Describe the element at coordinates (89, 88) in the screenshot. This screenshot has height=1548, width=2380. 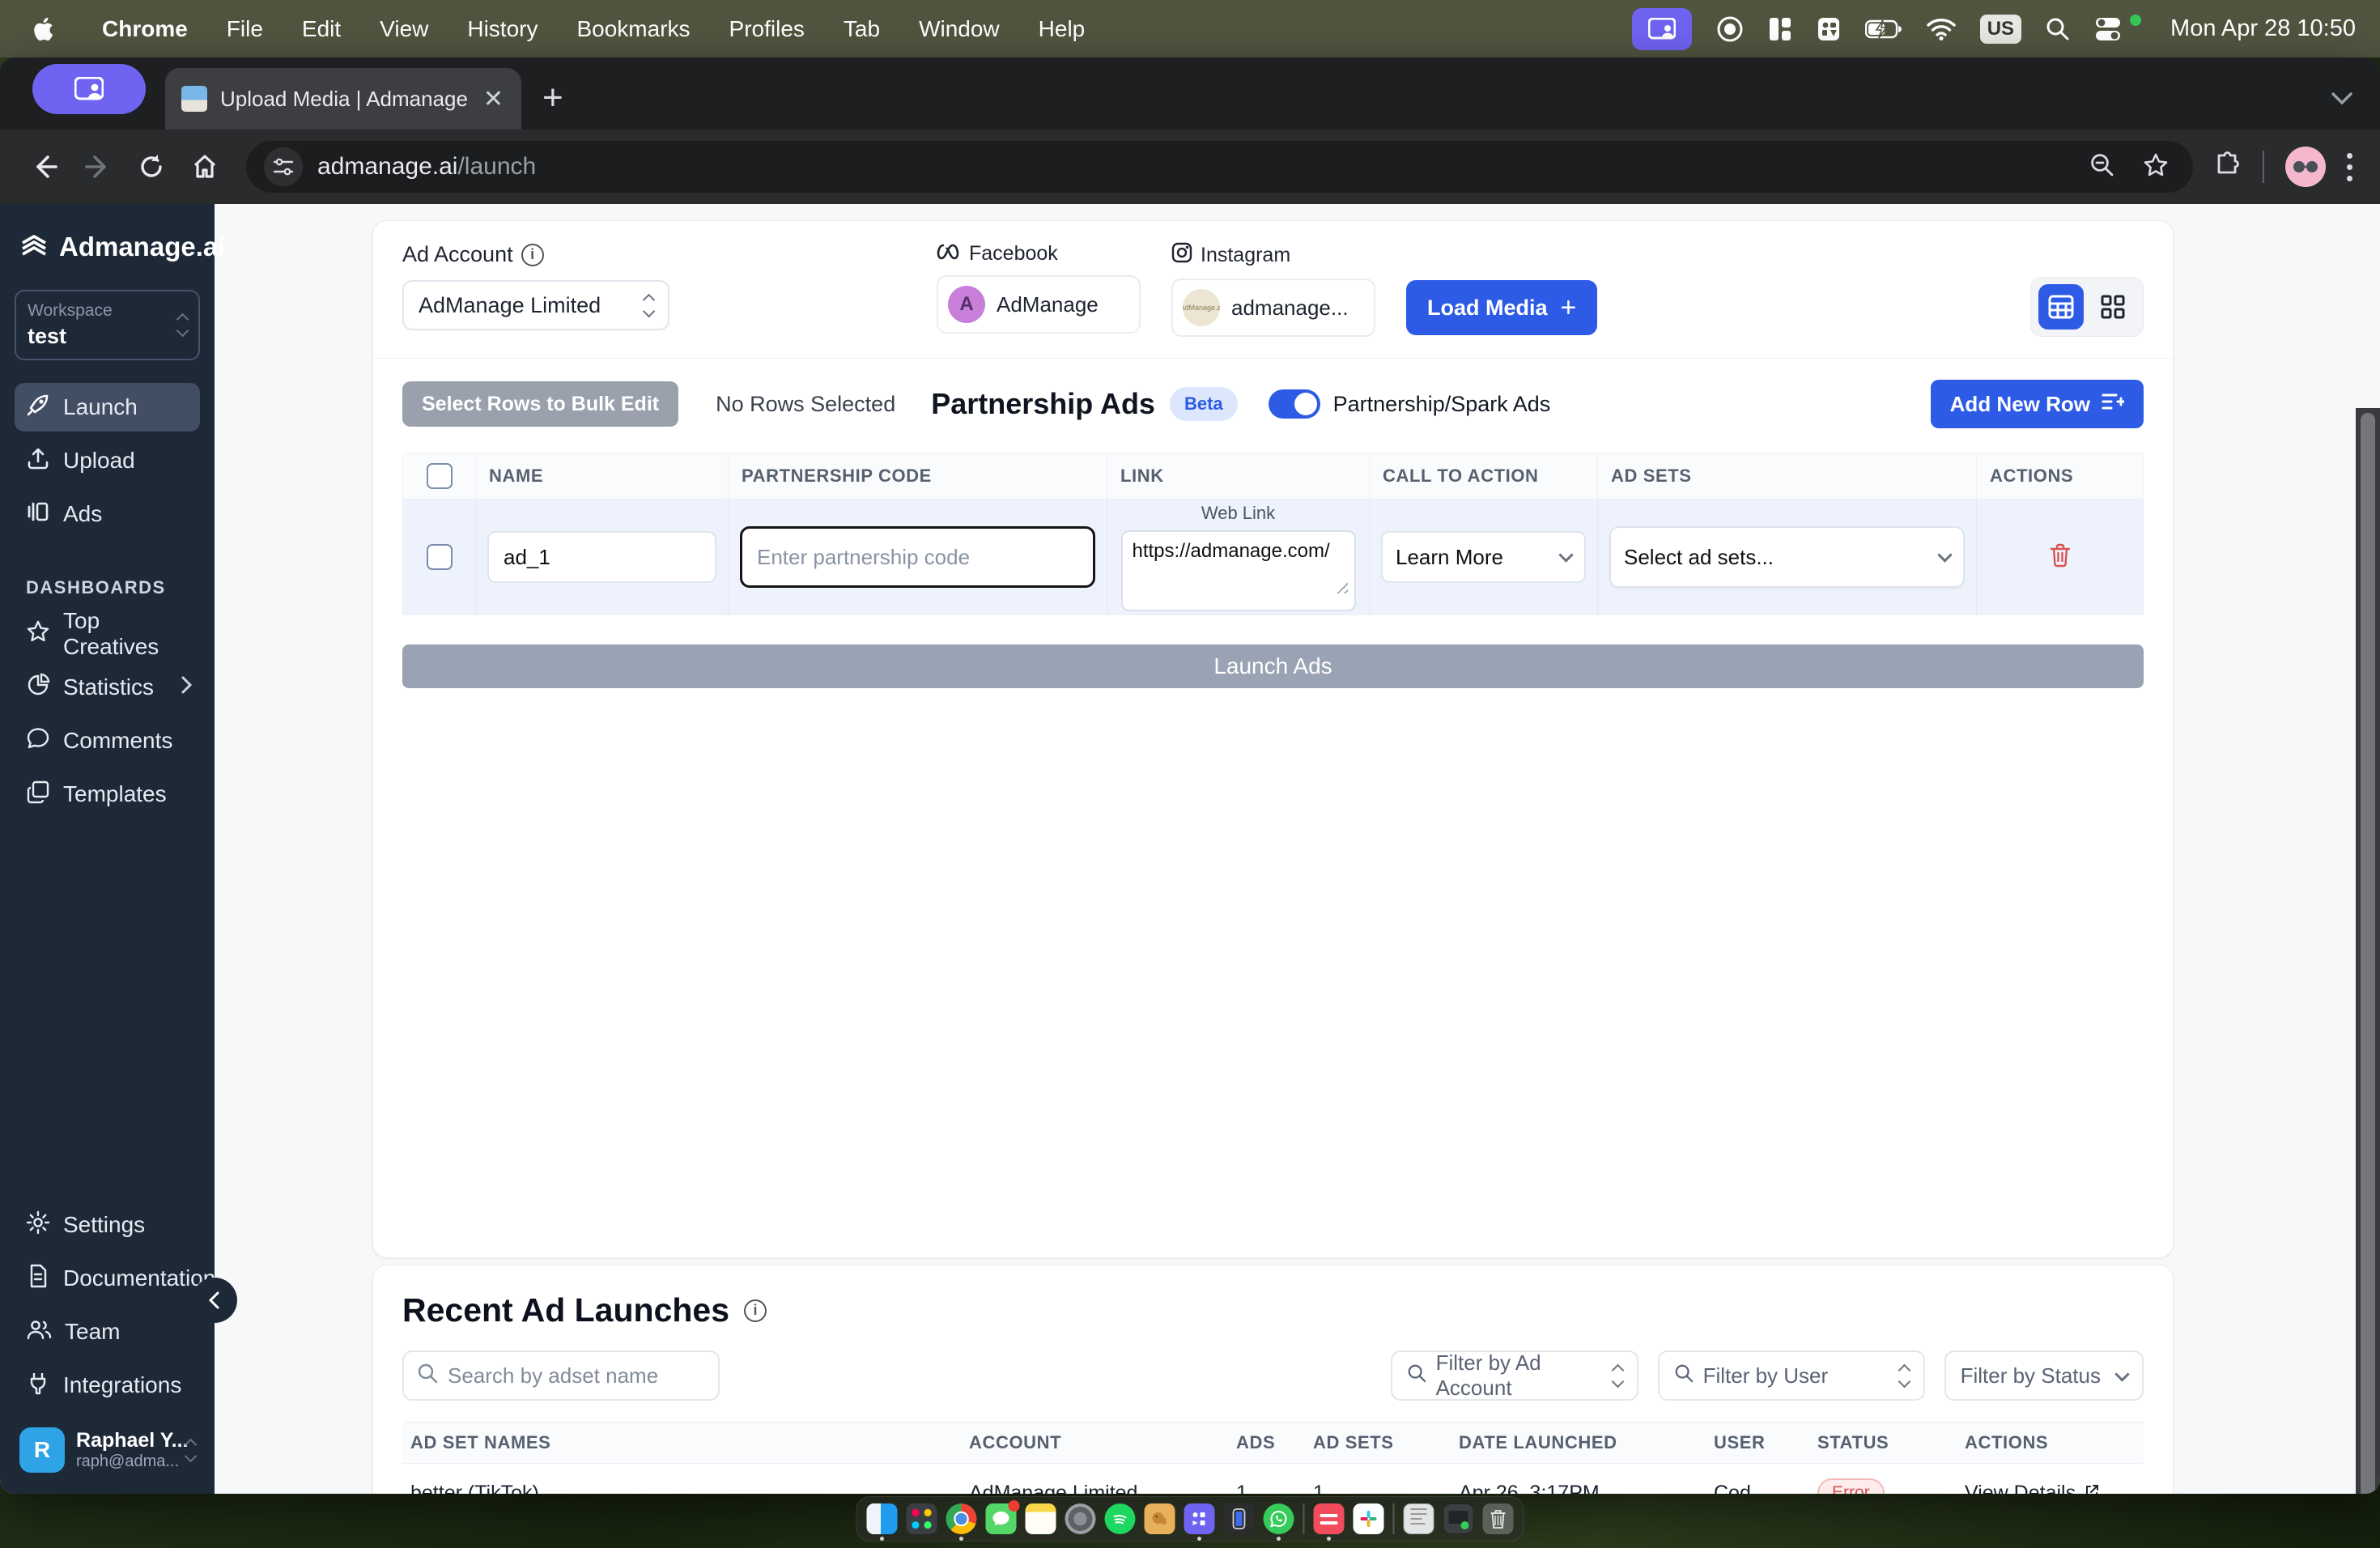
I see `browser-profile-button` at that location.